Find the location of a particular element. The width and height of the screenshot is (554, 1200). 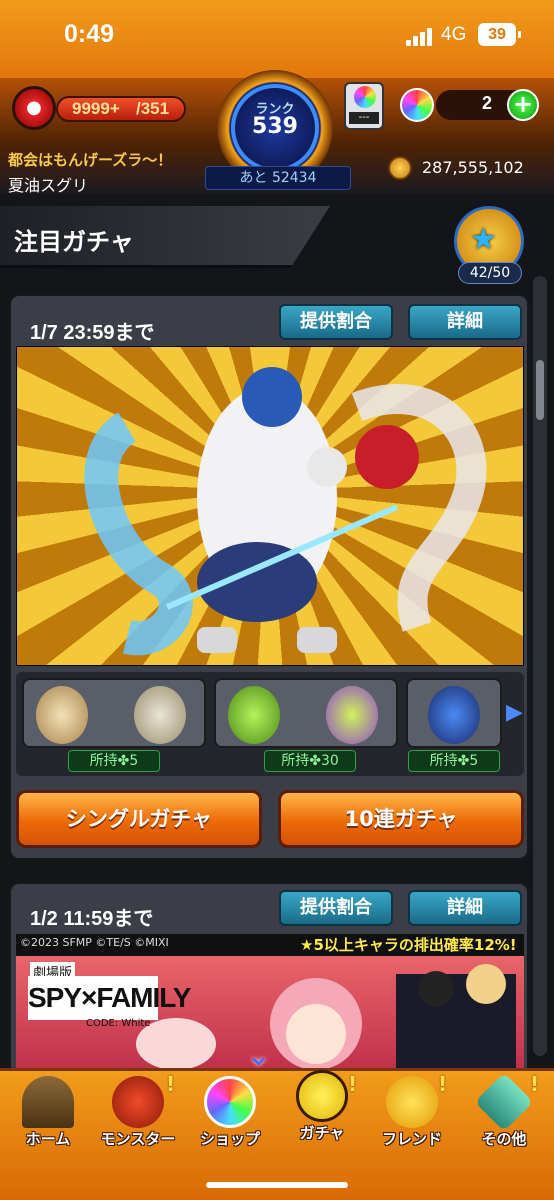

tab-label: モンスター is located at coordinates (138, 1139).